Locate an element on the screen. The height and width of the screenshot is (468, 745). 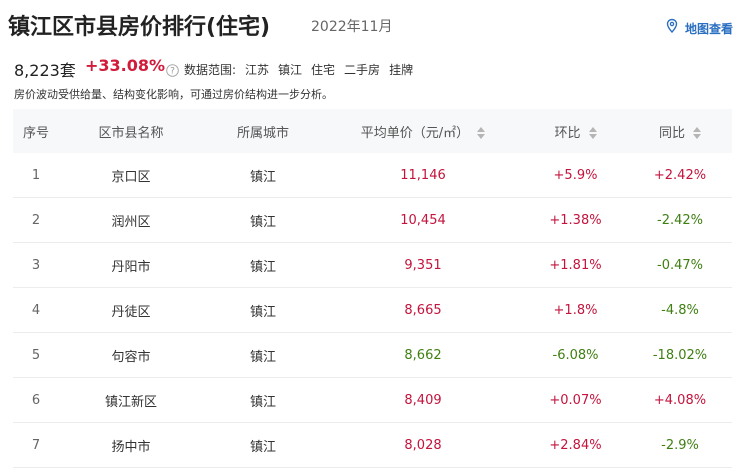
col-yoy-label: 同比 is located at coordinates (671, 133).